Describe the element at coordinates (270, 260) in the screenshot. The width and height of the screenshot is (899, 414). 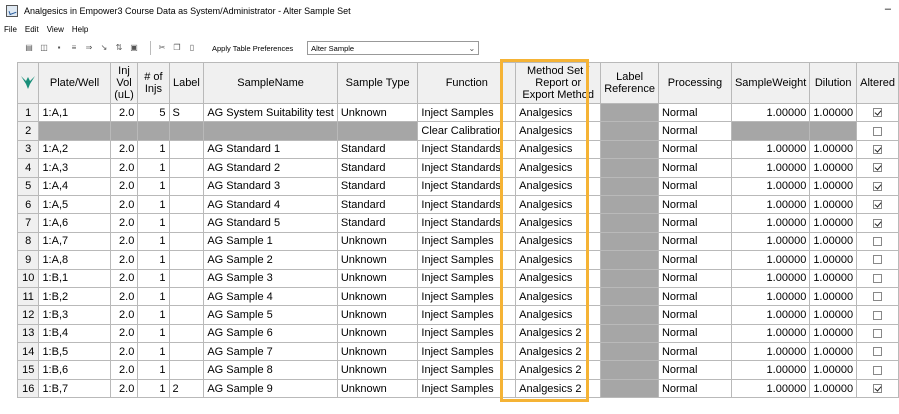
I see `cell-sample-name: AG Sample 2` at that location.